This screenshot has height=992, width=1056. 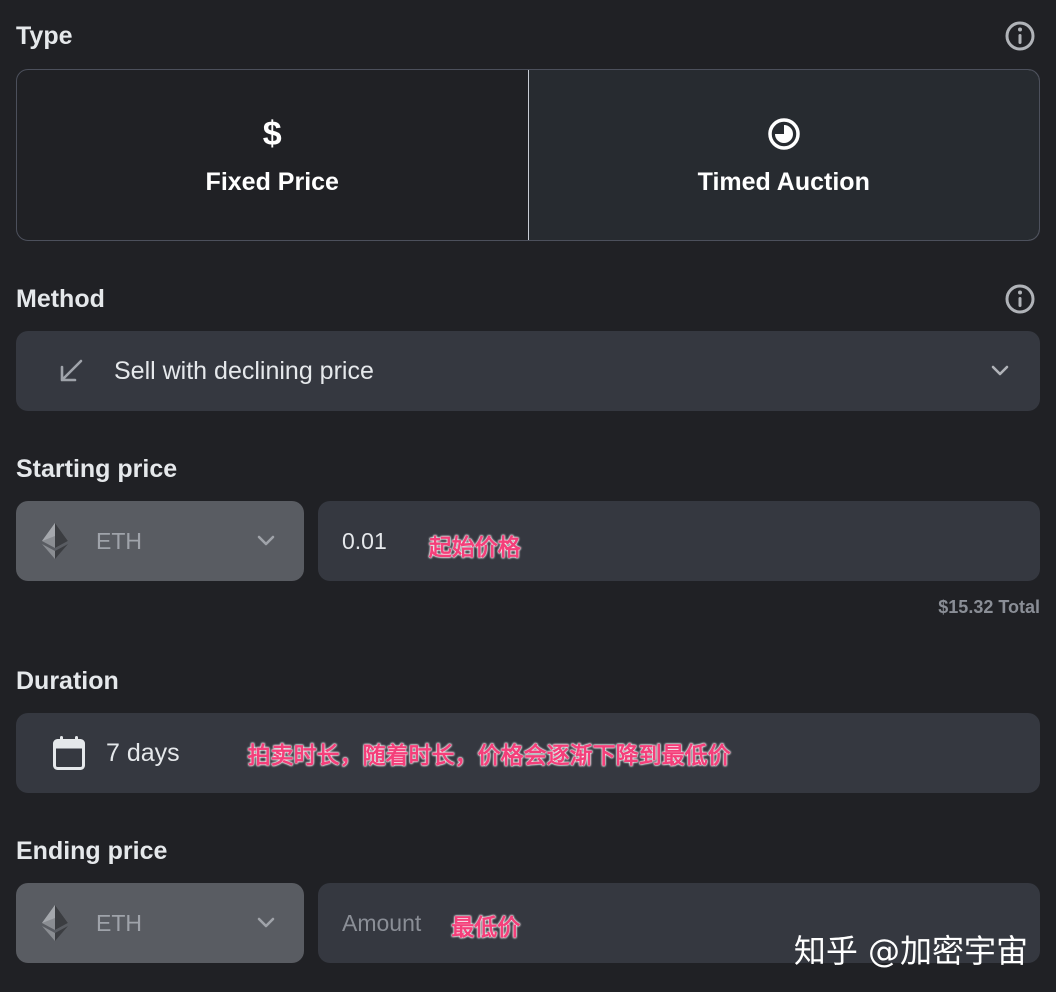 I want to click on watermark: 知乎 @加密宇宙, so click(x=910, y=951).